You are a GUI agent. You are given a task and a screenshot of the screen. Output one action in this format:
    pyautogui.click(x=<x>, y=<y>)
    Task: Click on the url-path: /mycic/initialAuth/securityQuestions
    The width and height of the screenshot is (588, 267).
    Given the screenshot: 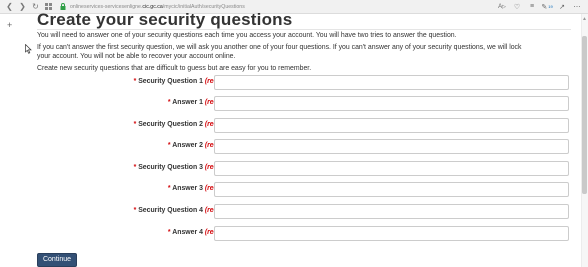 What is the action you would take?
    pyautogui.click(x=203, y=6)
    